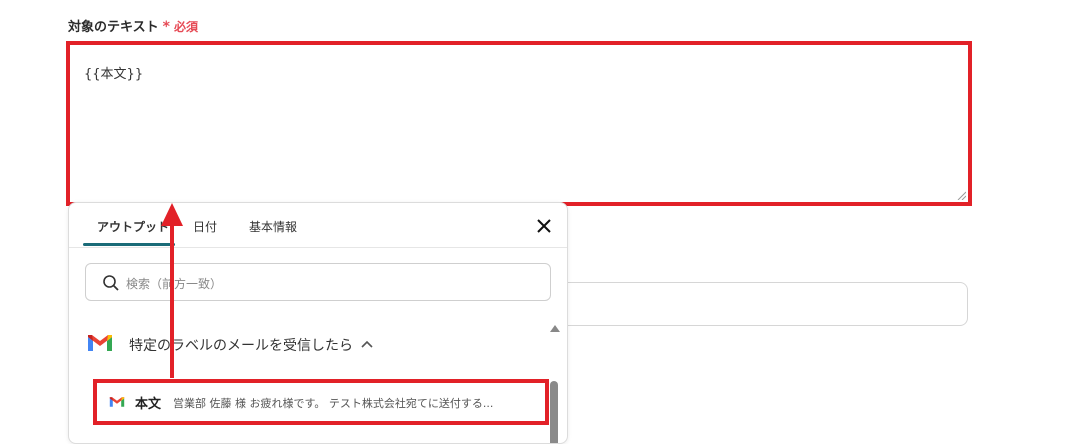 The image size is (1066, 444). I want to click on field-label: 対象のテキスト * 必須, so click(133, 25).